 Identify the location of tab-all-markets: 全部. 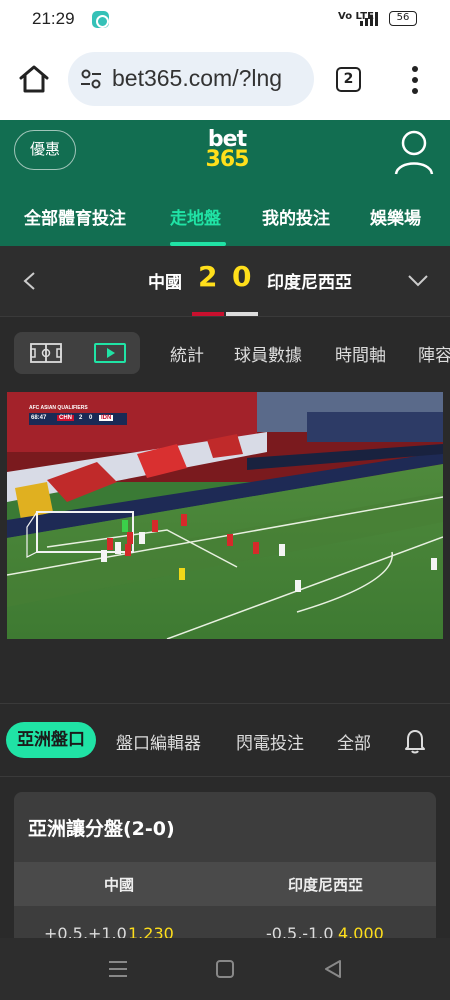
(354, 741).